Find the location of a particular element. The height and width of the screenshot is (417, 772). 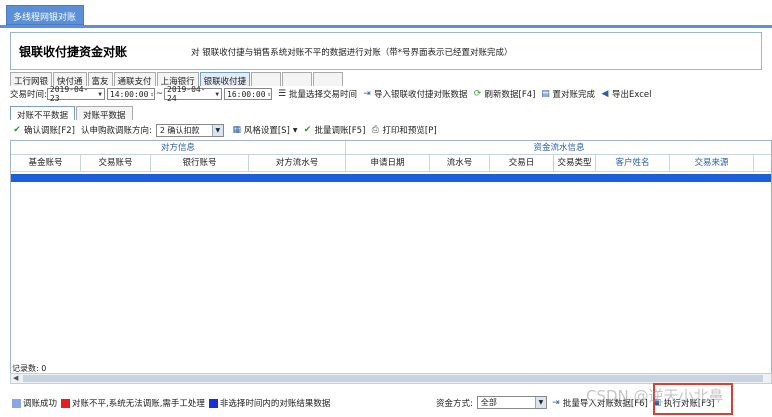

end-time-picker: 16:00:00 ⇕ is located at coordinates (248, 94).